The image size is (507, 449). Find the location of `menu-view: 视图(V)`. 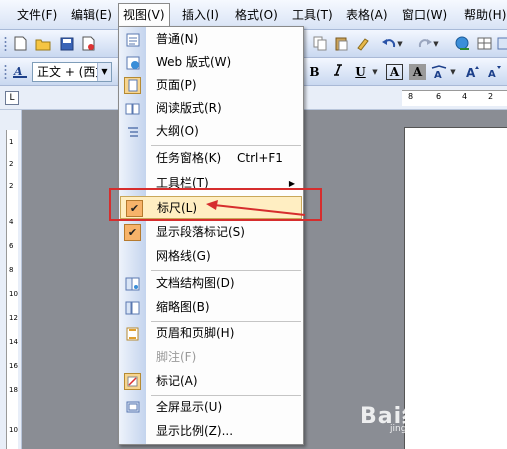

menu-view: 视图(V) is located at coordinates (144, 15).